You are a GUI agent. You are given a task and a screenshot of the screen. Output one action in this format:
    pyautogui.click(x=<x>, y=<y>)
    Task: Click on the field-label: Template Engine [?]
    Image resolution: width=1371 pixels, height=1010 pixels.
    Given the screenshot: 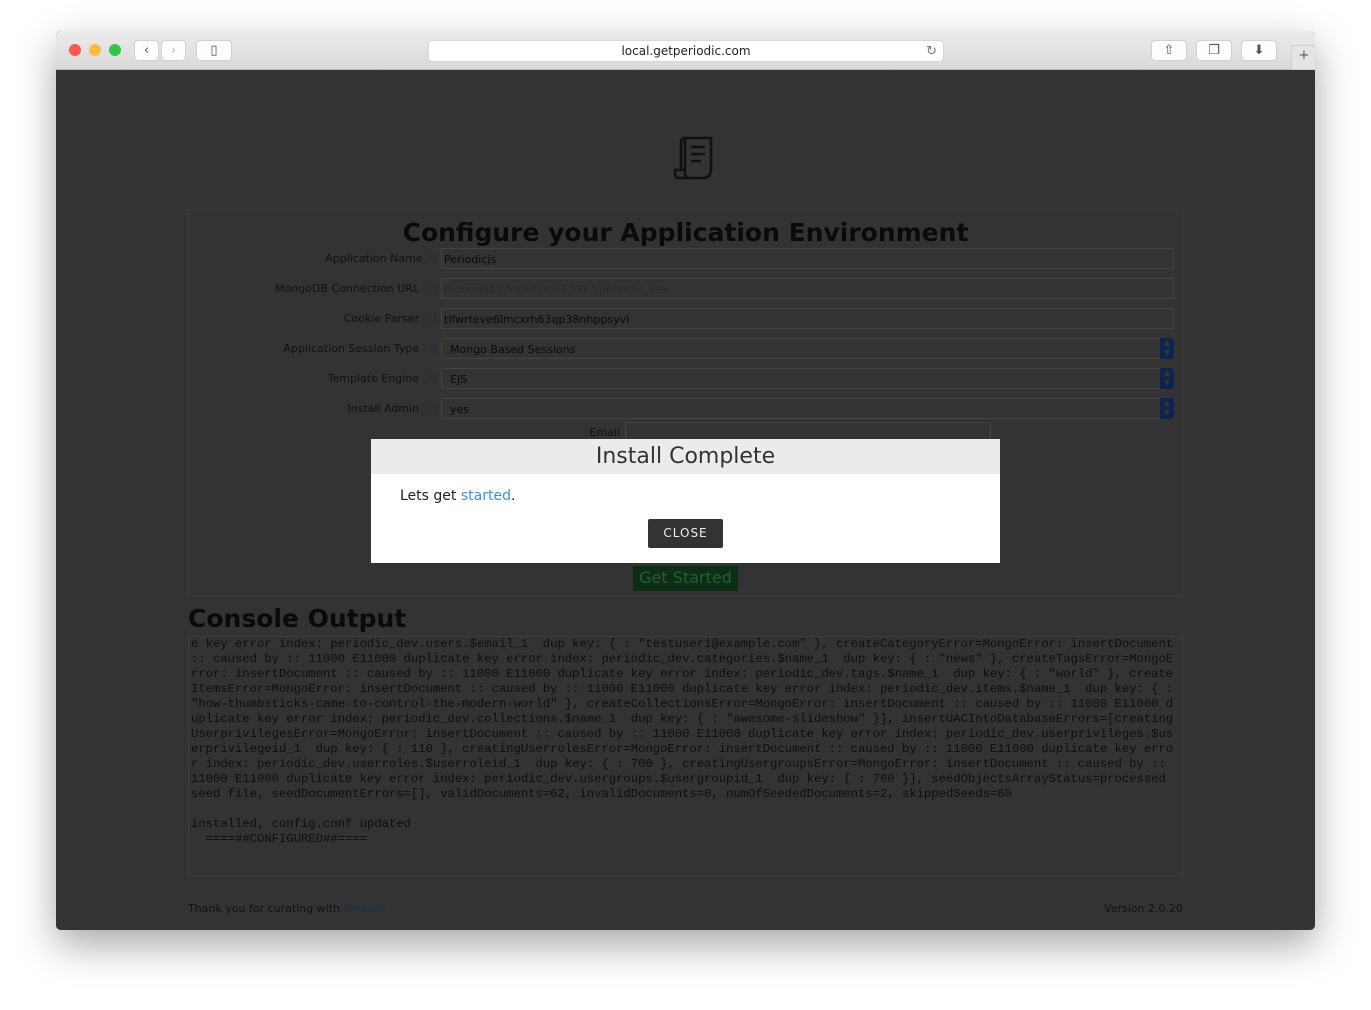 What is the action you would take?
    pyautogui.click(x=382, y=378)
    